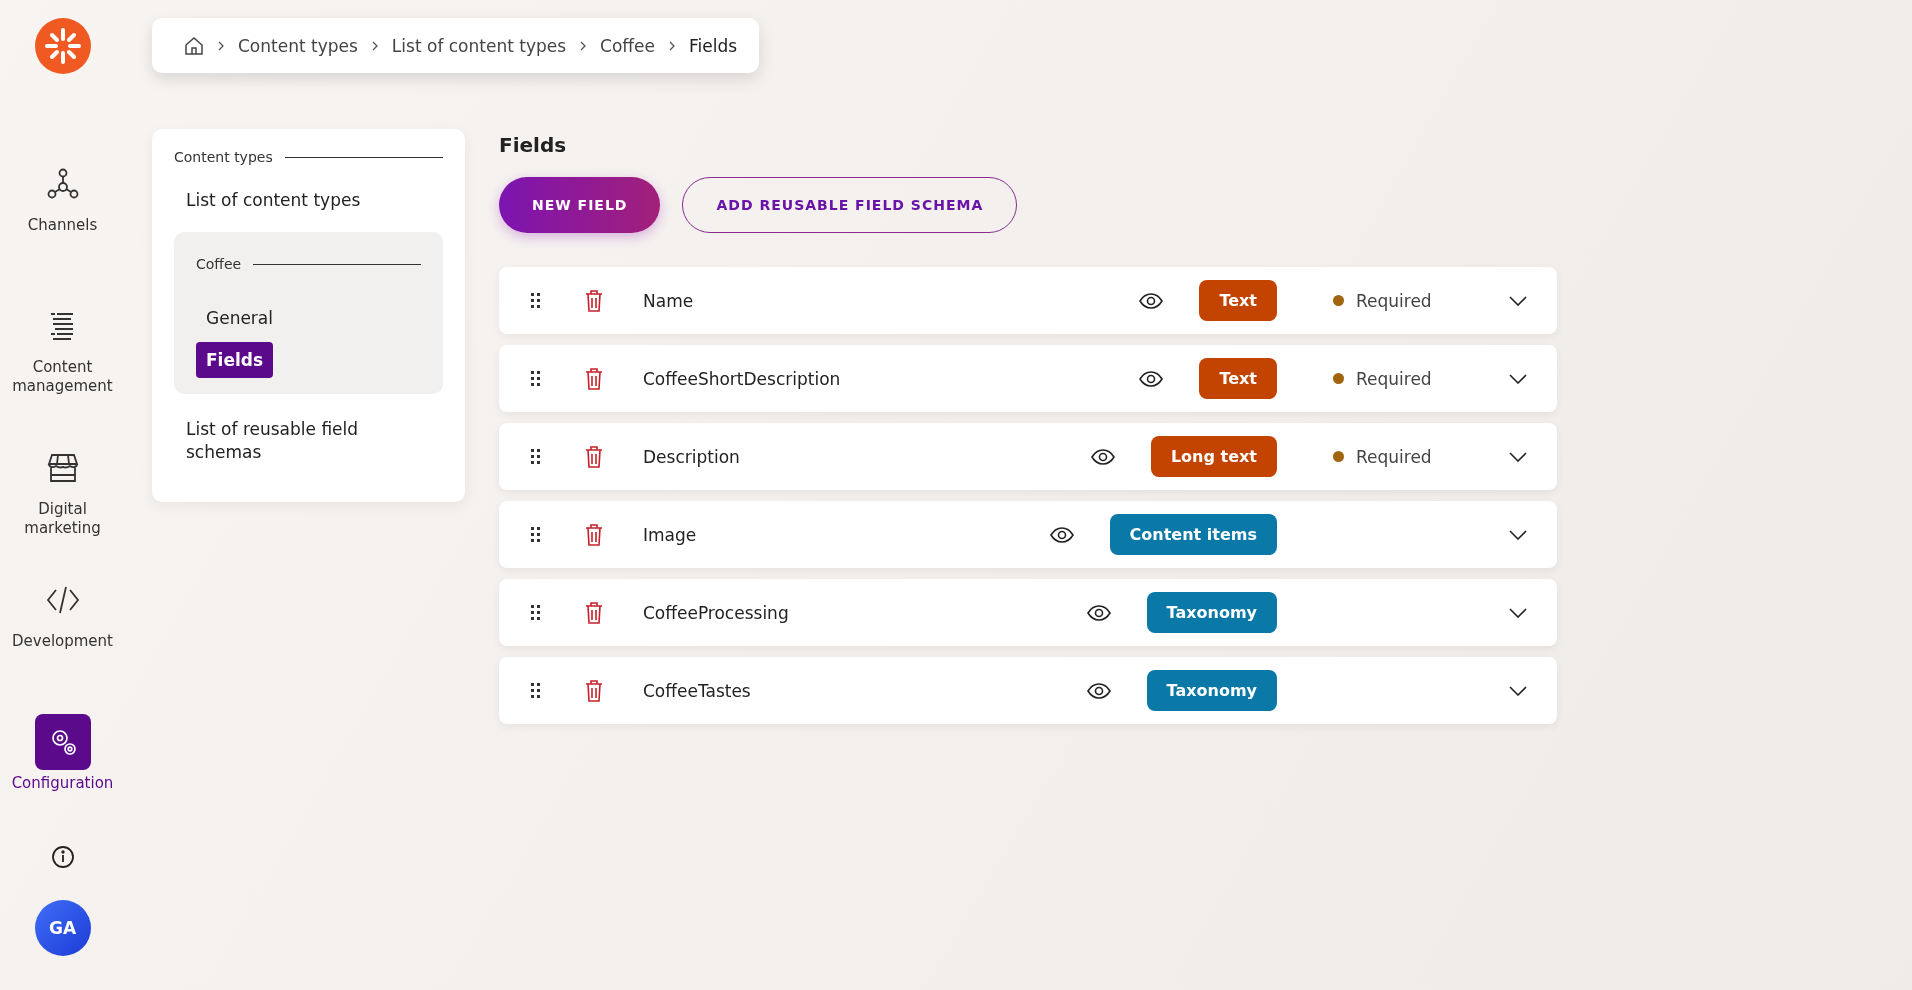  What do you see at coordinates (235, 360) in the screenshot?
I see `submenu-item: Fields` at bounding box center [235, 360].